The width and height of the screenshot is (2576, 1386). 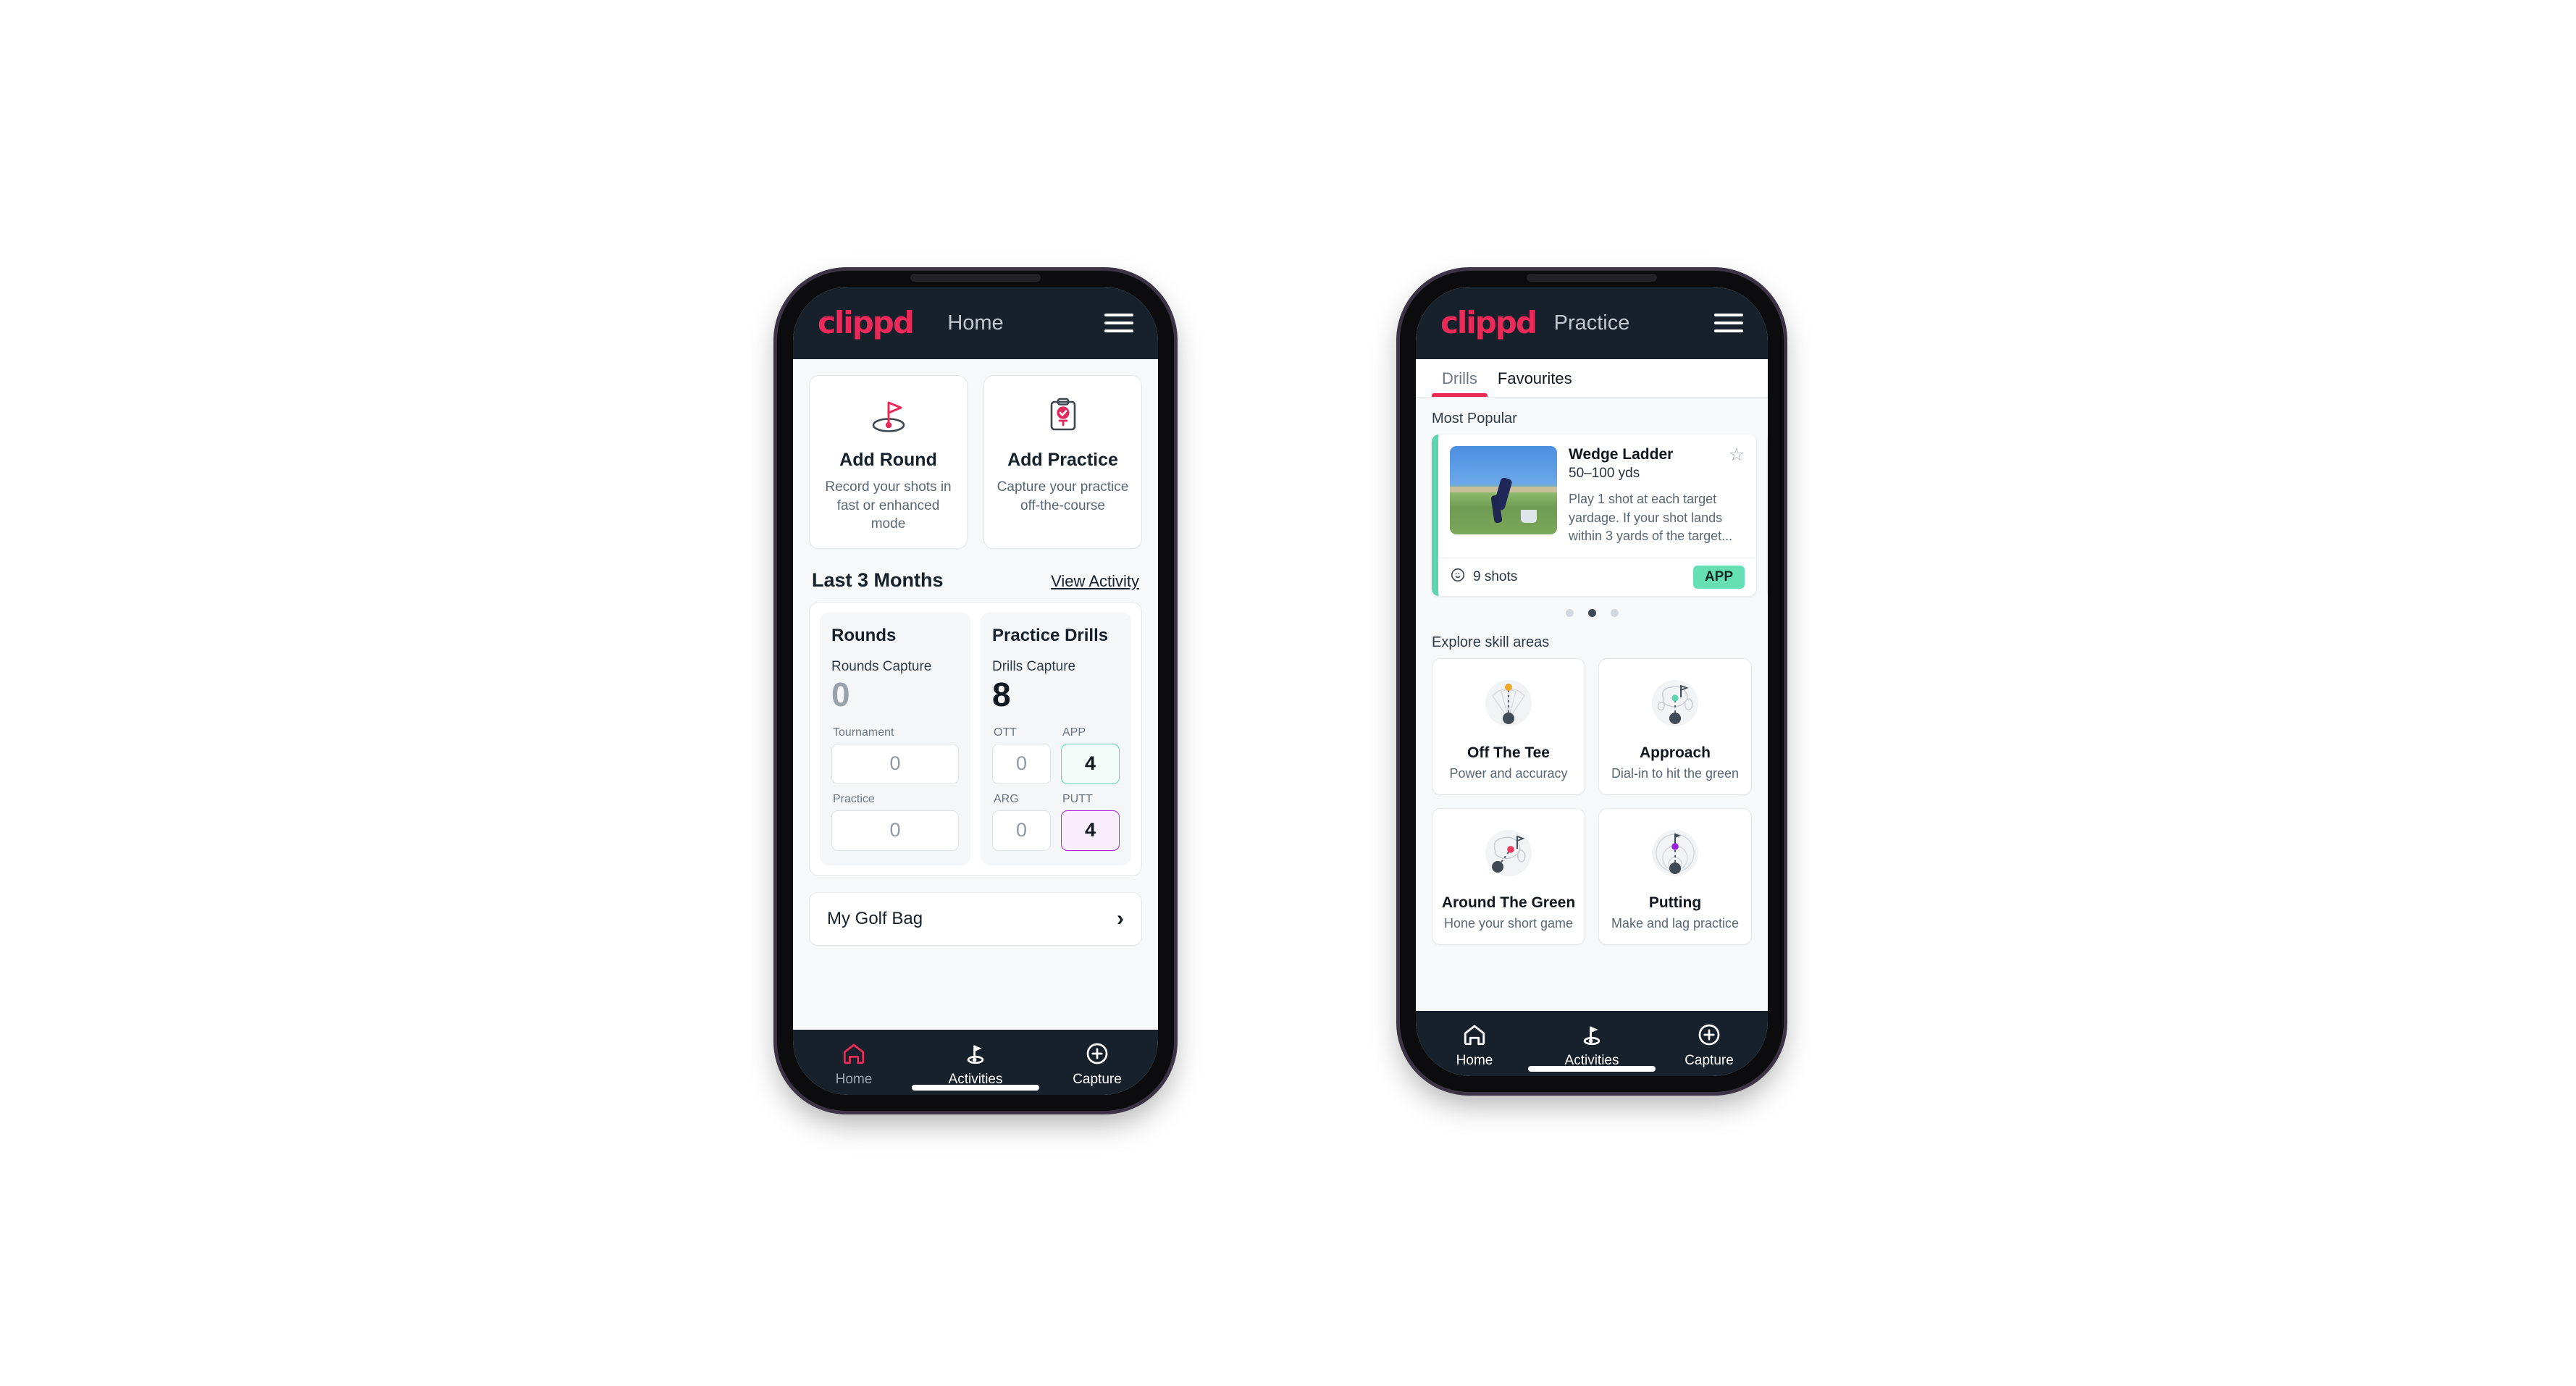 I want to click on section-title: Last 3 Months, so click(x=878, y=579).